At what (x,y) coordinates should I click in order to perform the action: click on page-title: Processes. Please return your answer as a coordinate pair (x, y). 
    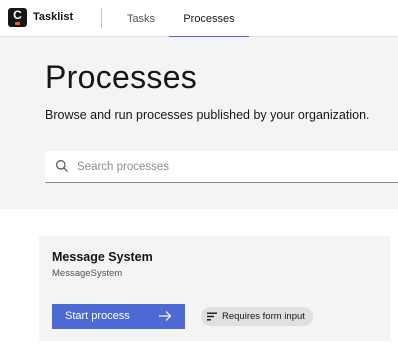
    Looking at the image, I should click on (121, 77).